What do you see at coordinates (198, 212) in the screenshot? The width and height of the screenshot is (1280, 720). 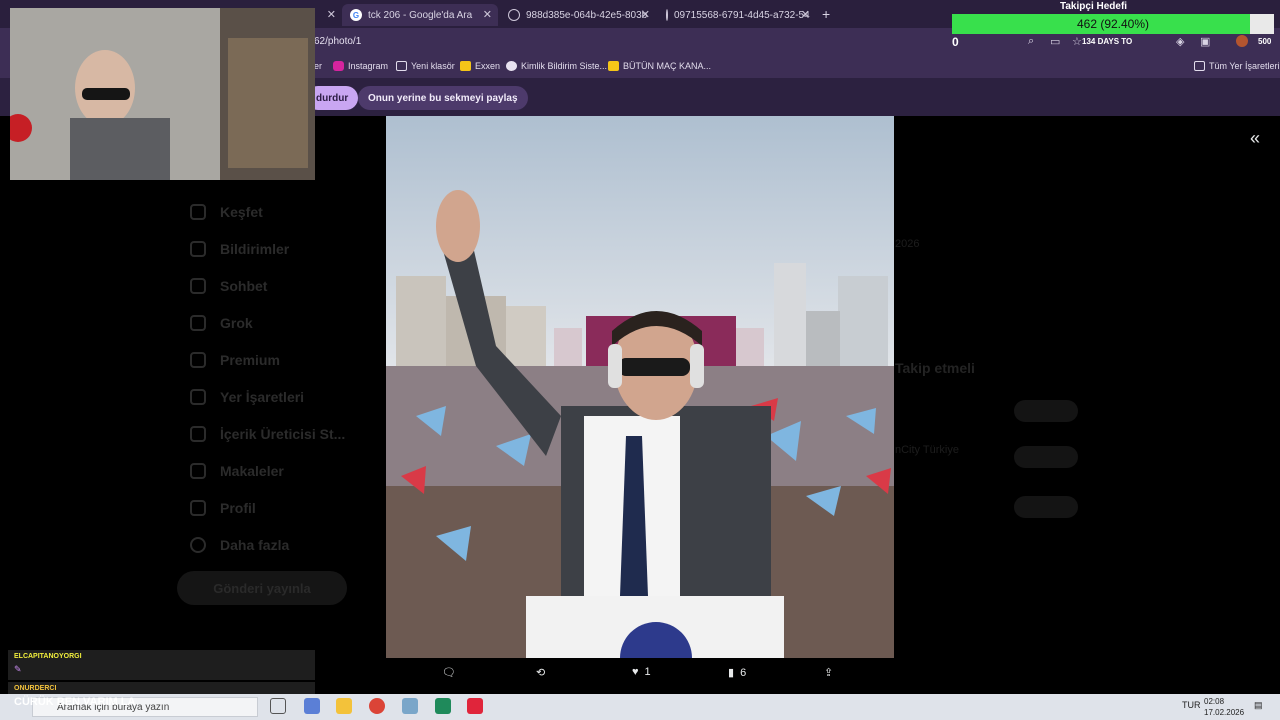 I see `search-icon` at bounding box center [198, 212].